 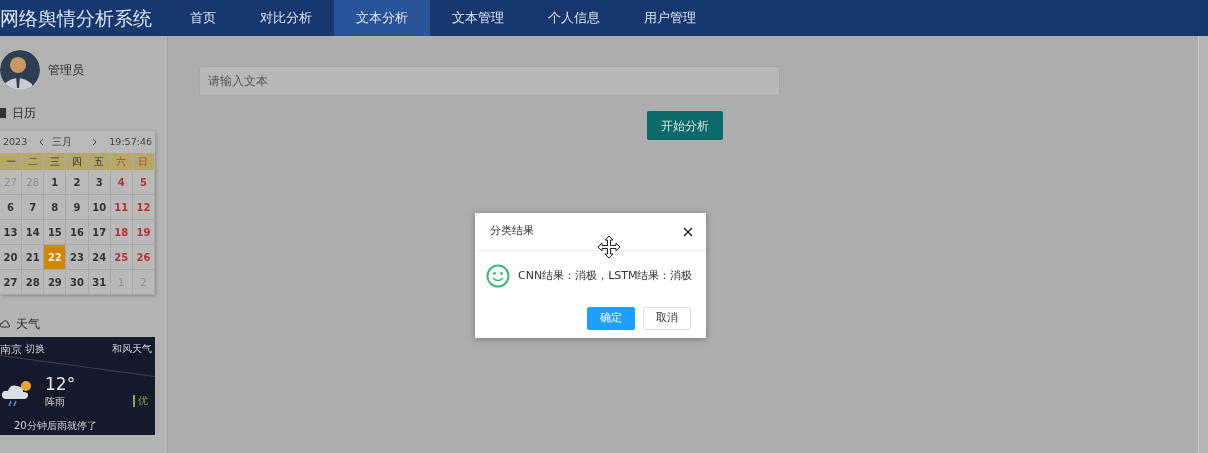 What do you see at coordinates (55, 401) in the screenshot?
I see `weather-condition: 阵雨` at bounding box center [55, 401].